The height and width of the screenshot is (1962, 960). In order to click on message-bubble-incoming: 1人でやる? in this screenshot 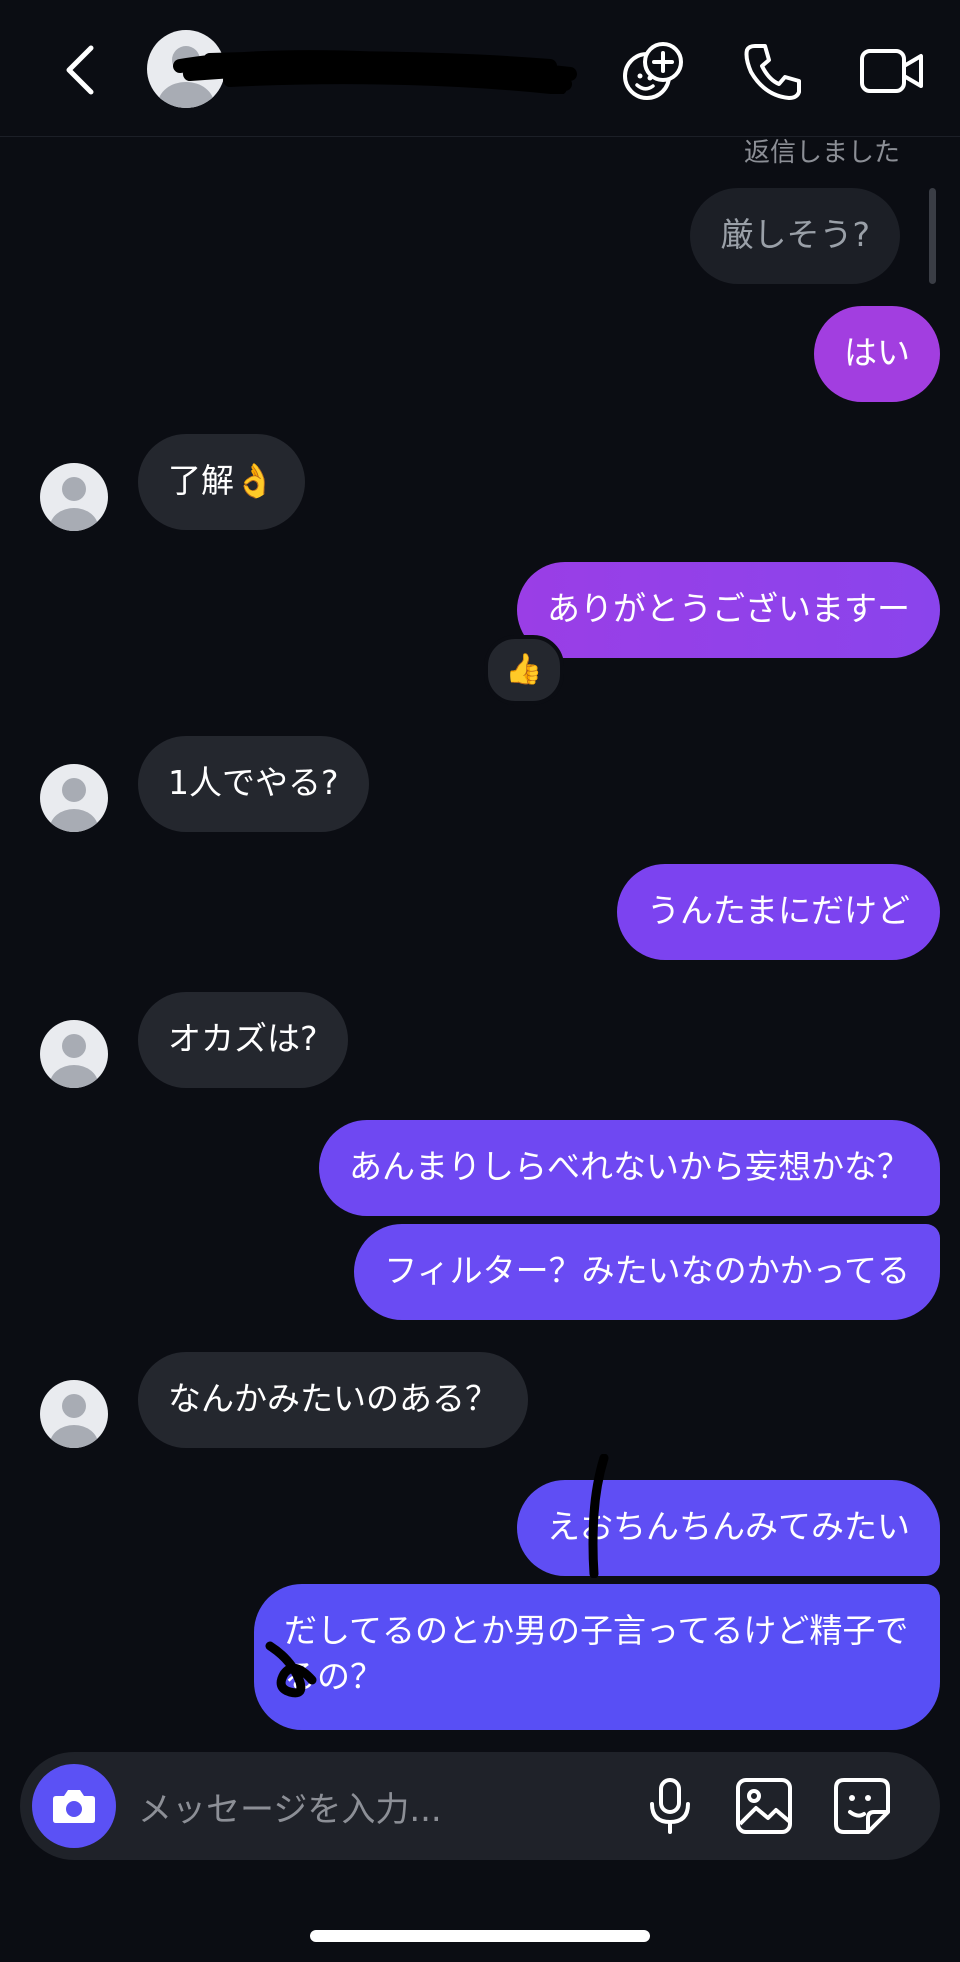, I will do `click(253, 784)`.